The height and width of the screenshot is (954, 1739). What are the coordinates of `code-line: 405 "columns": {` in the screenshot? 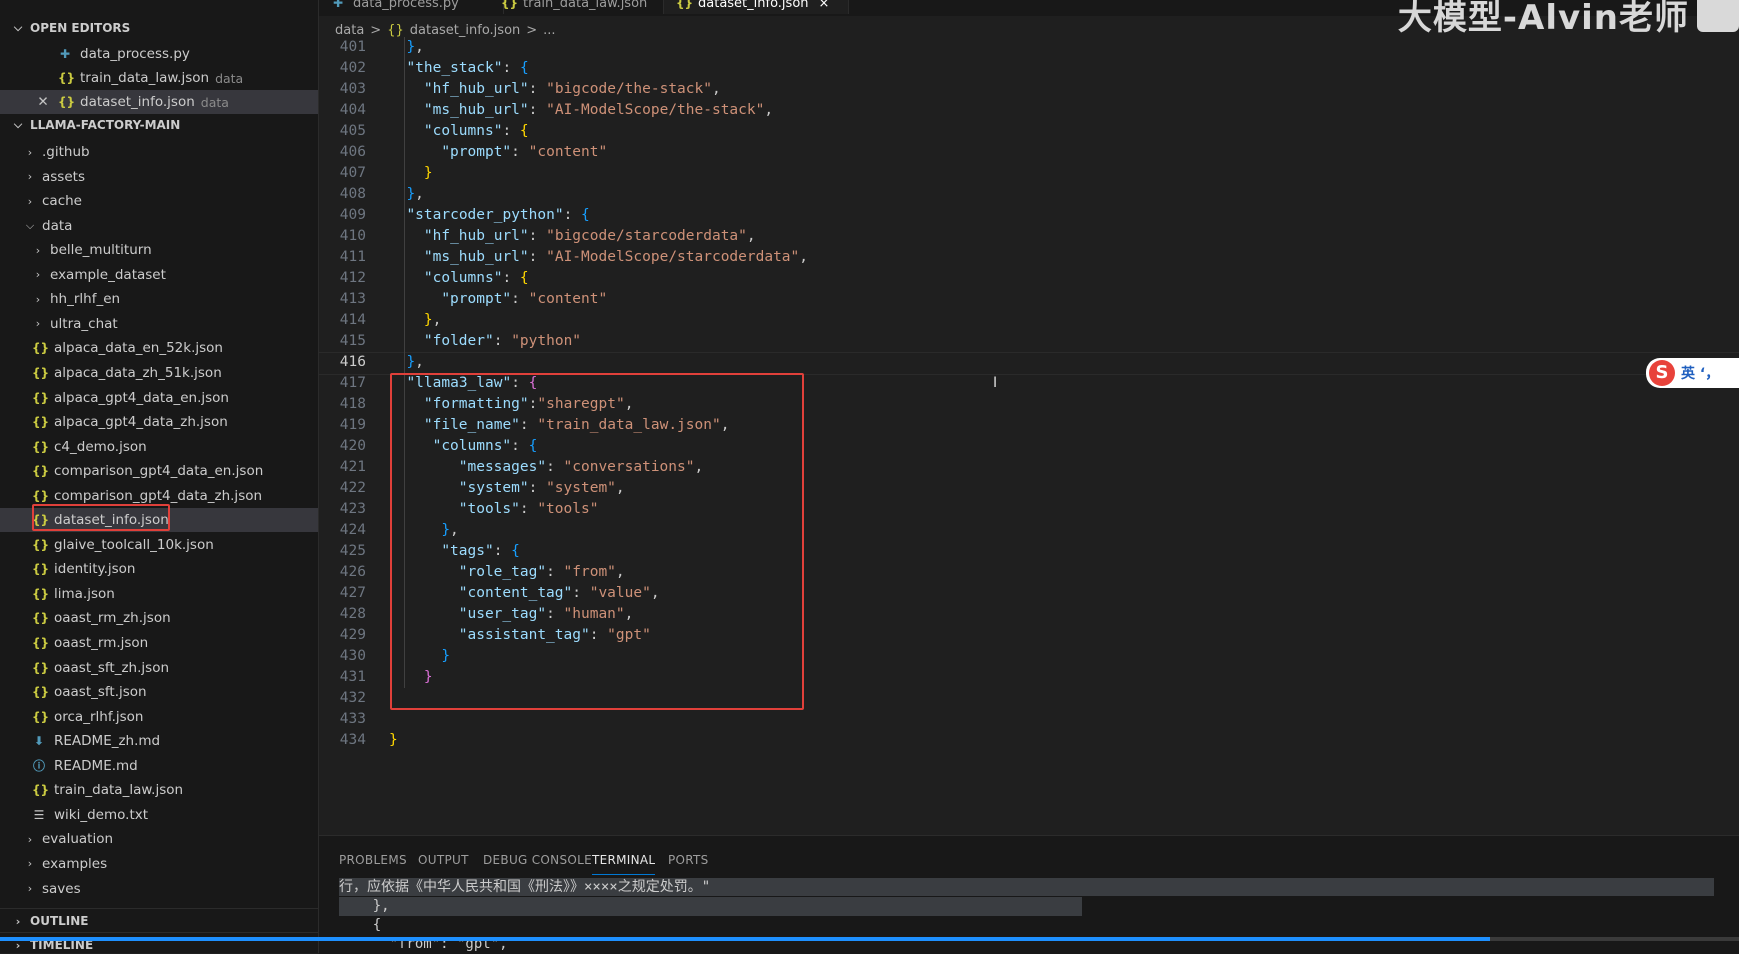 It's located at (1029, 131).